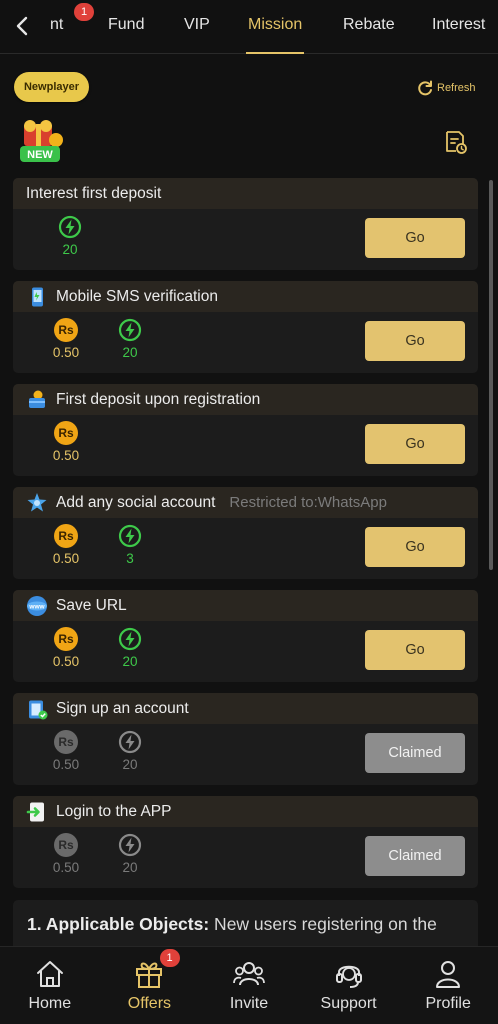 Image resolution: width=498 pixels, height=1024 pixels. What do you see at coordinates (308, 502) in the screenshot?
I see `restriction-note: Restricted to:WhatsApp` at bounding box center [308, 502].